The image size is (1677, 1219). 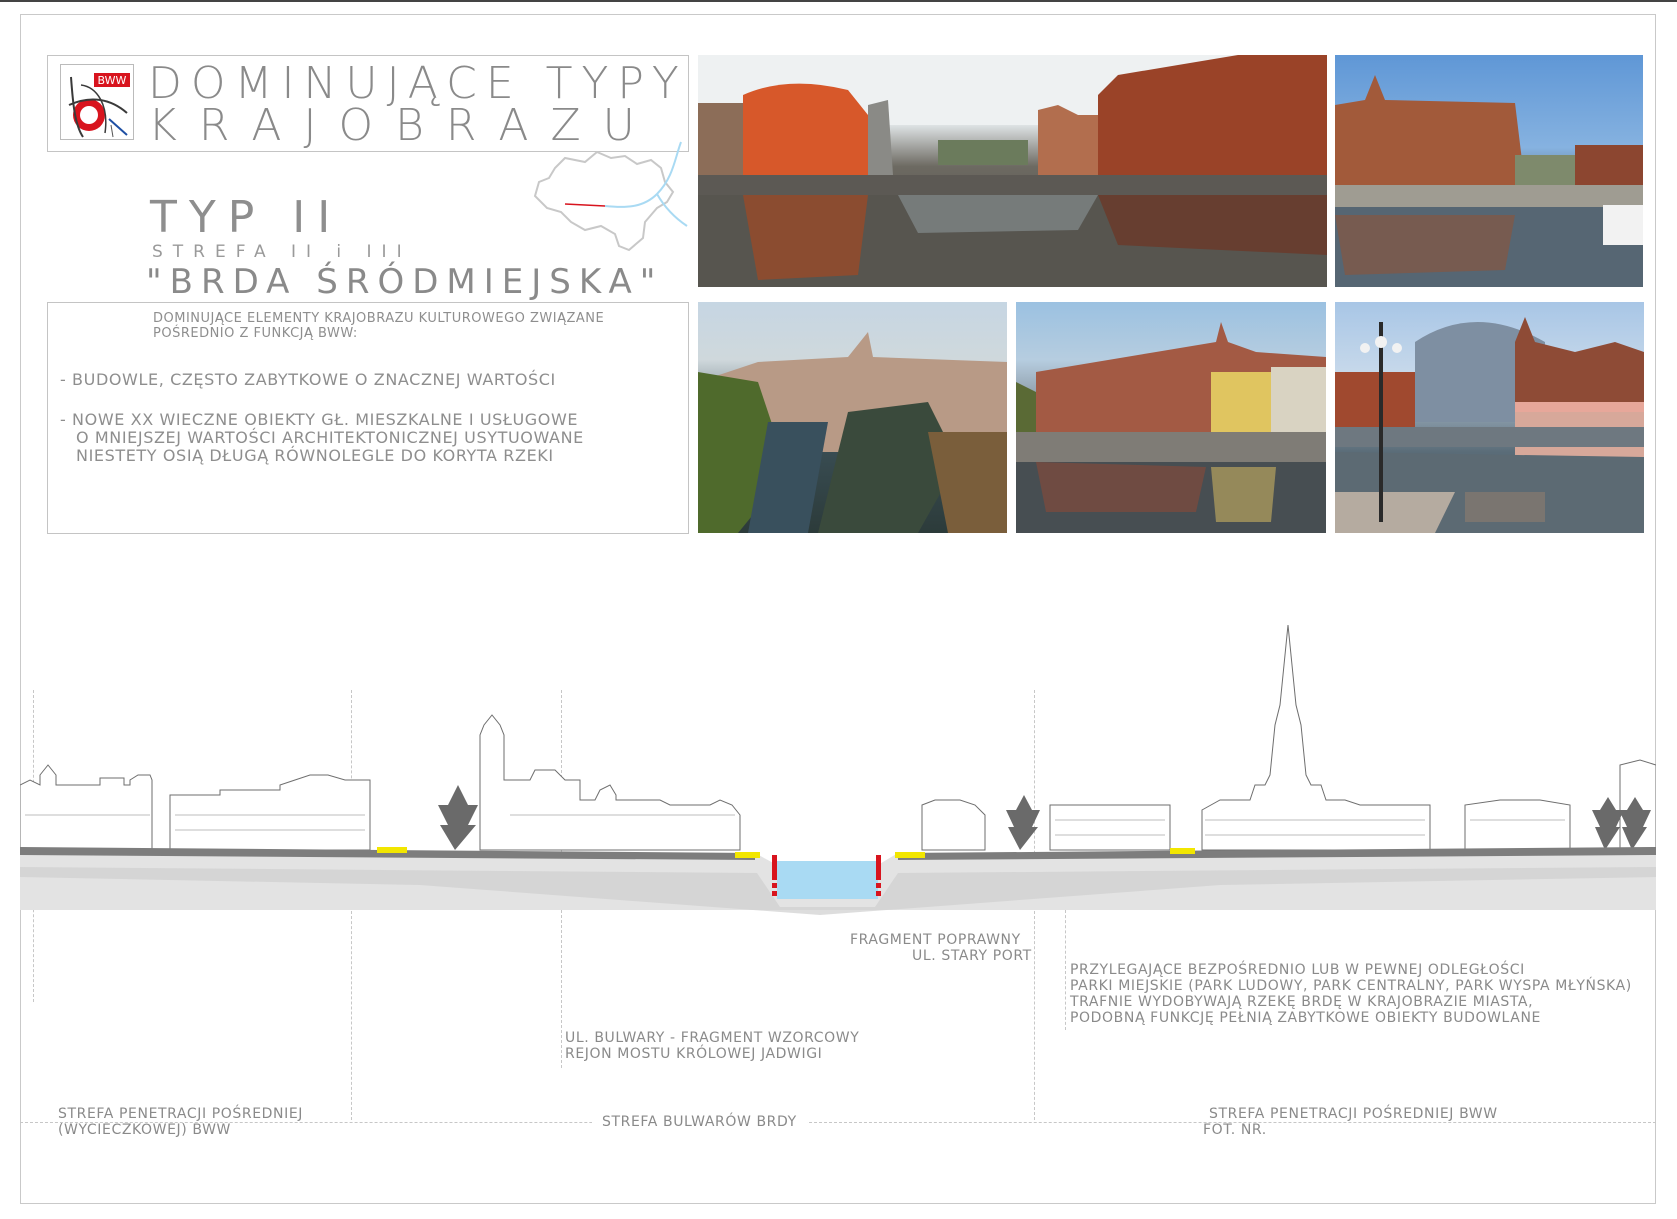 I want to click on fragment-label-line-1: FRAGMENT POPRAWNY, so click(x=935, y=940).